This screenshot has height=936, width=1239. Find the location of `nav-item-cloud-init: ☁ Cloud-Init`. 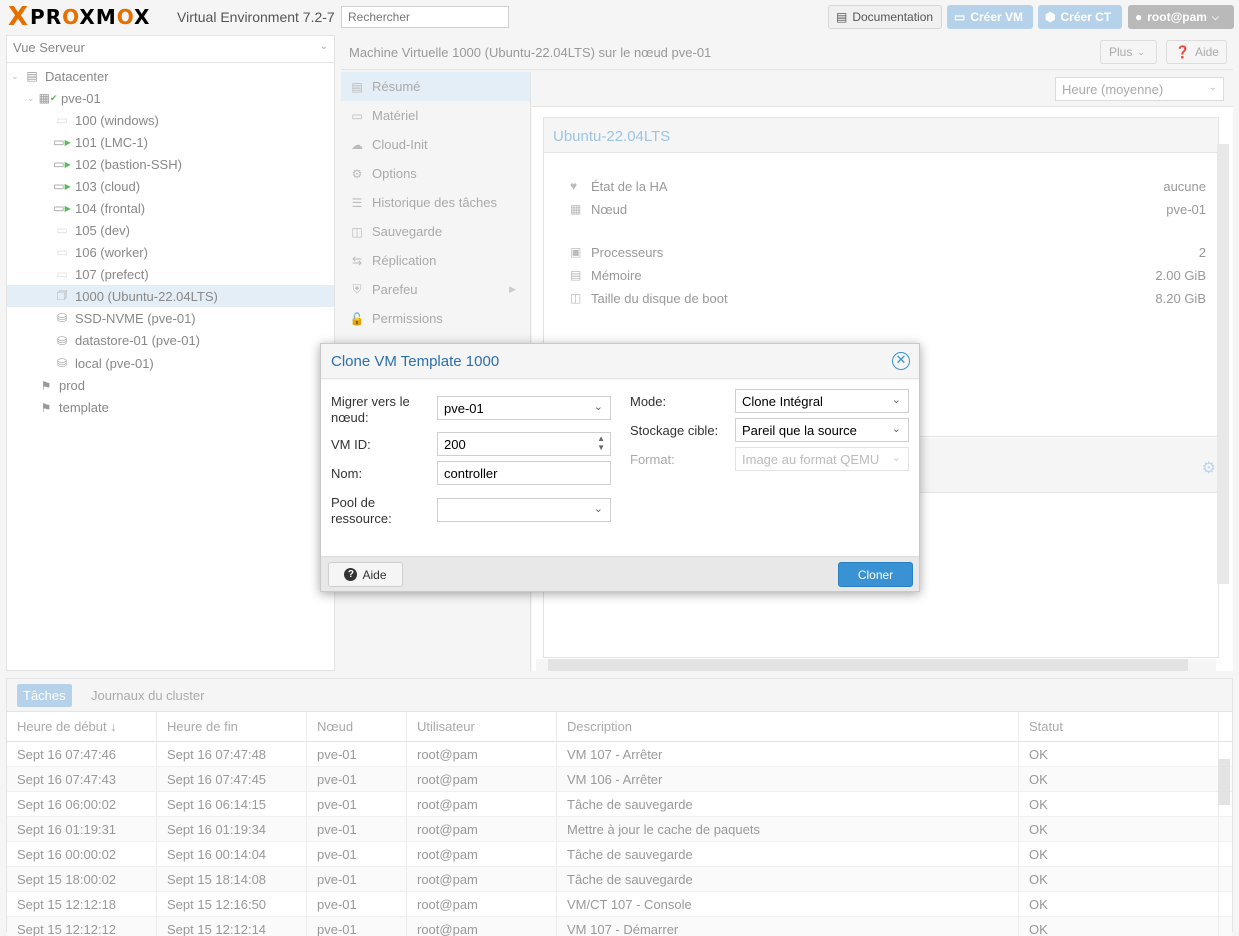

nav-item-cloud-init: ☁ Cloud-Init is located at coordinates (435, 144).